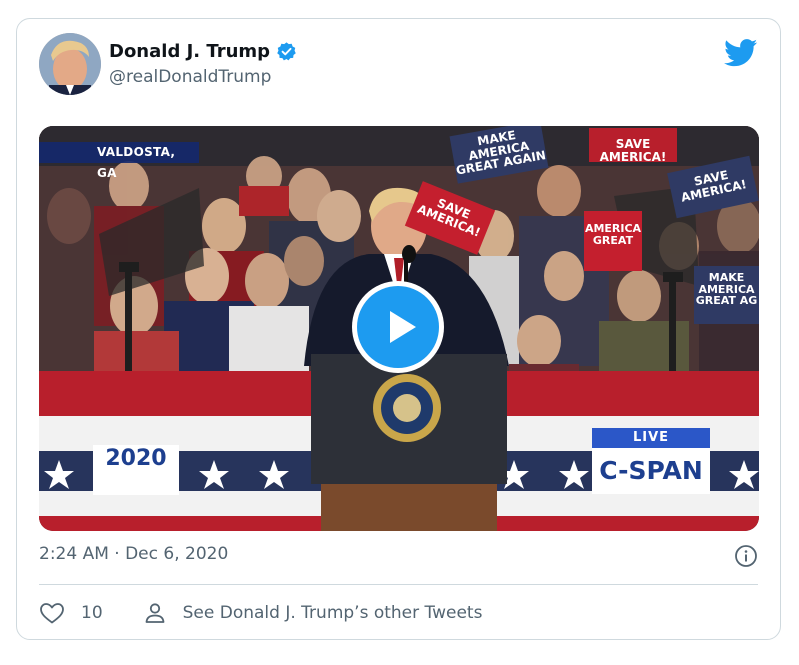 The height and width of the screenshot is (665, 799). I want to click on play-button, so click(398, 327).